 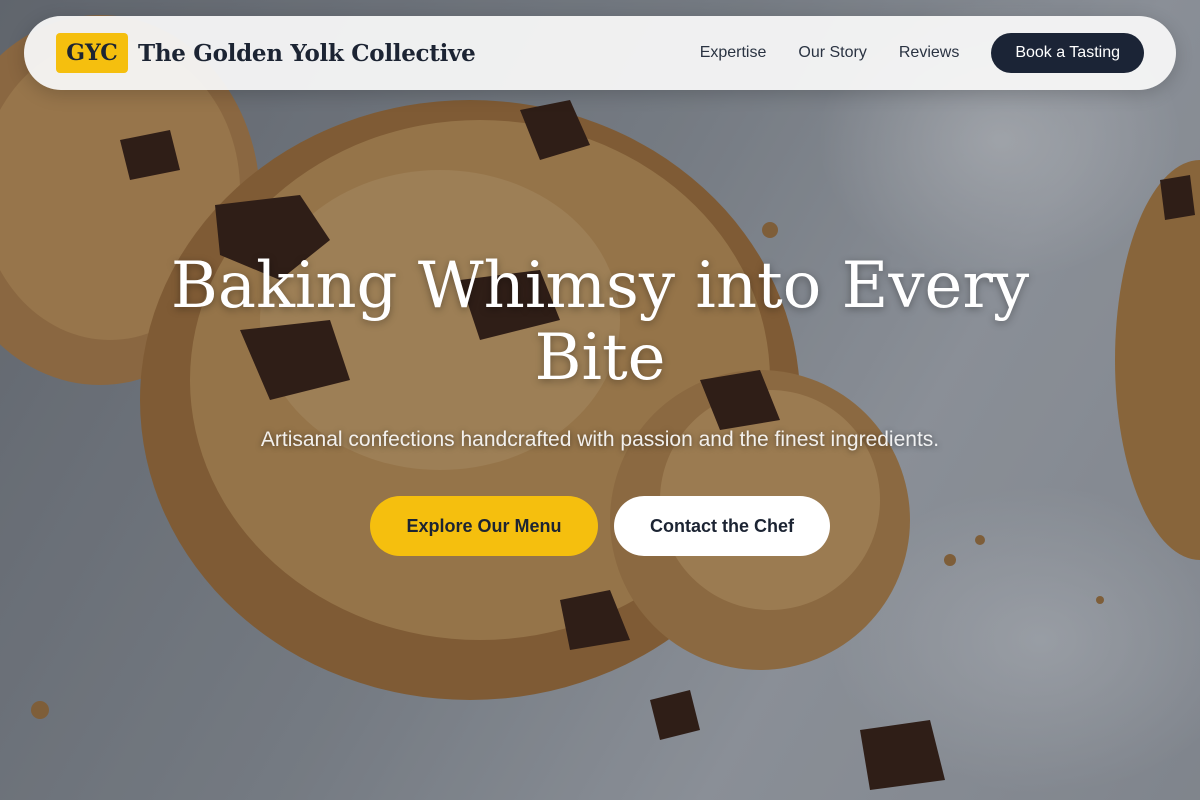 What do you see at coordinates (929, 53) in the screenshot?
I see `nav-link-reviews: Reviews` at bounding box center [929, 53].